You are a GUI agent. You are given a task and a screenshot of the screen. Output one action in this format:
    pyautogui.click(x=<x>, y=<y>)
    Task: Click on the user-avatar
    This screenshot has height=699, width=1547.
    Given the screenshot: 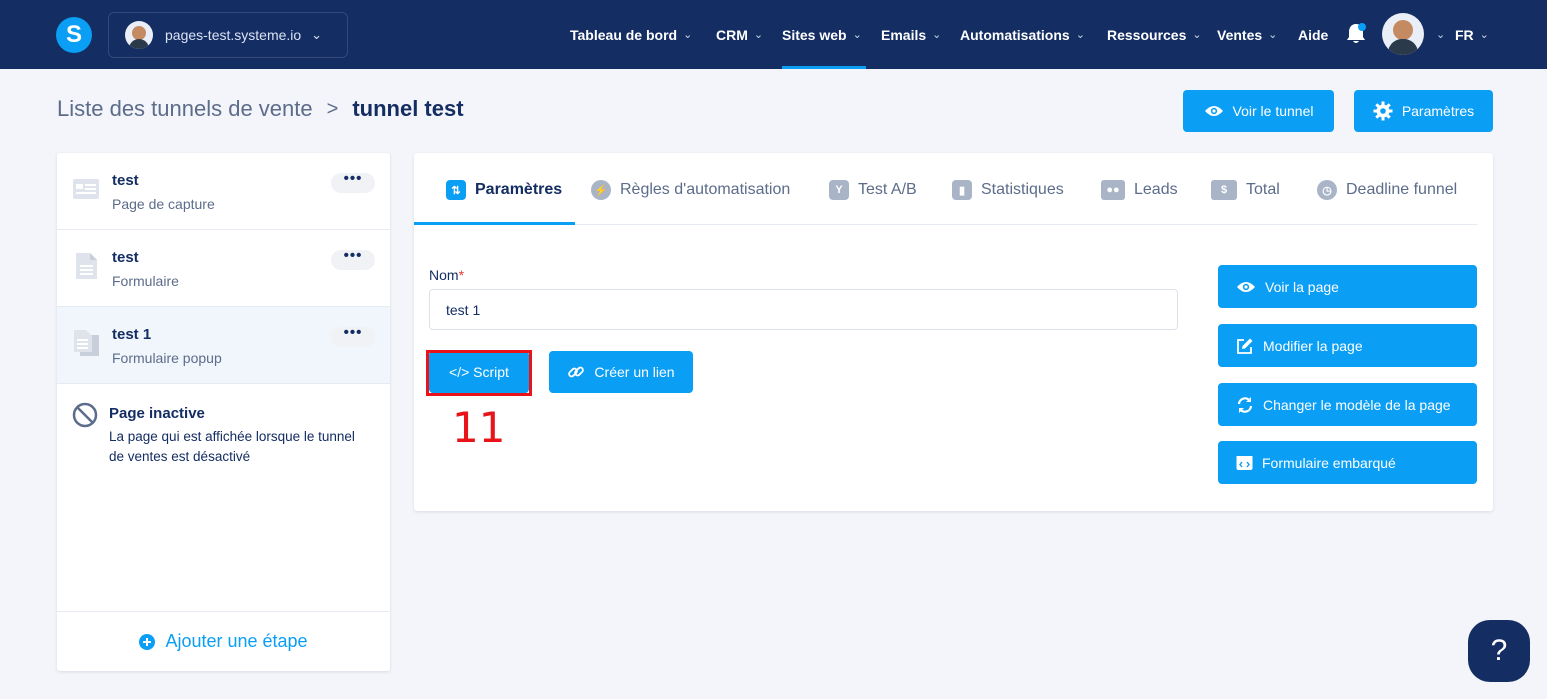 What is the action you would take?
    pyautogui.click(x=1403, y=34)
    